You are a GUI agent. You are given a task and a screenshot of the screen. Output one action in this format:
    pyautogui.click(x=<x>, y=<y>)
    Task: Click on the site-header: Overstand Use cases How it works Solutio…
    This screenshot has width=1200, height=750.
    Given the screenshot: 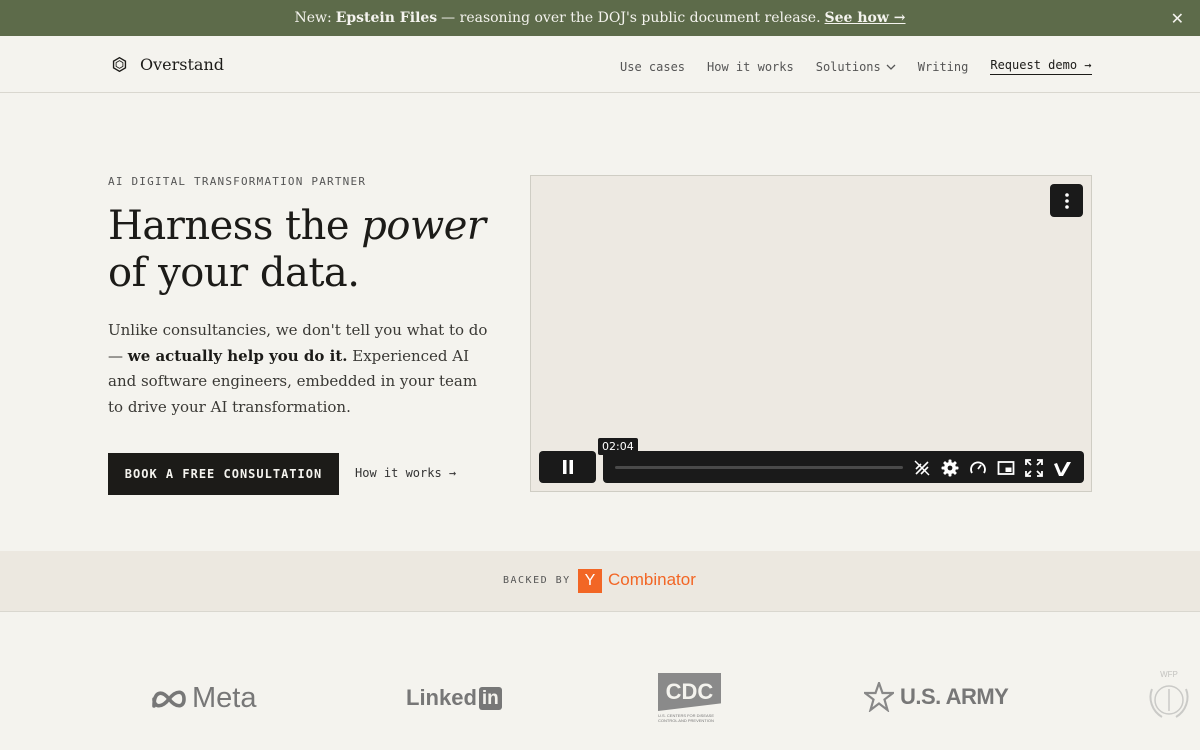 What is the action you would take?
    pyautogui.click(x=600, y=64)
    